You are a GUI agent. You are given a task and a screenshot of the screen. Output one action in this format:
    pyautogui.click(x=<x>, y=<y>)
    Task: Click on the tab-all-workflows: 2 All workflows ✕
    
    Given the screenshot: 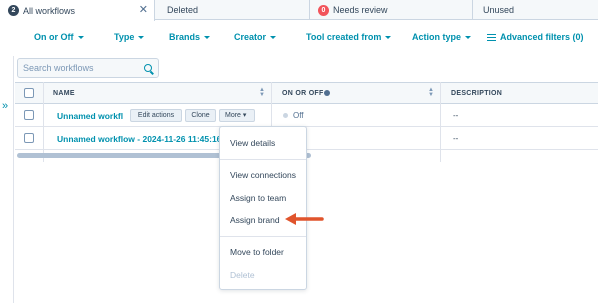 What is the action you would take?
    pyautogui.click(x=77, y=10)
    